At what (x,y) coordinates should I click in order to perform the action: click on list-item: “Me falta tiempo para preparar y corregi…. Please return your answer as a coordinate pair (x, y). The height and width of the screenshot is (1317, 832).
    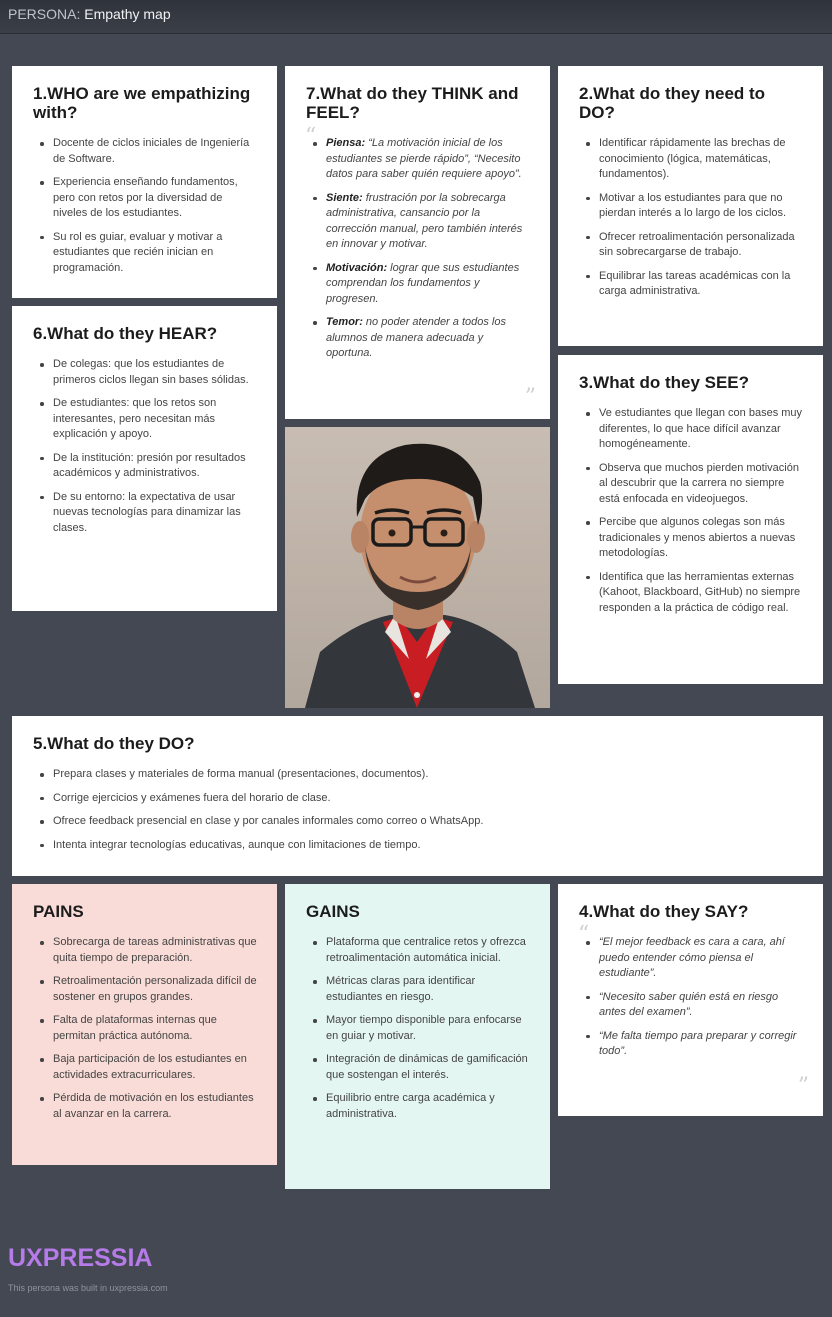
    Looking at the image, I should click on (694, 1044).